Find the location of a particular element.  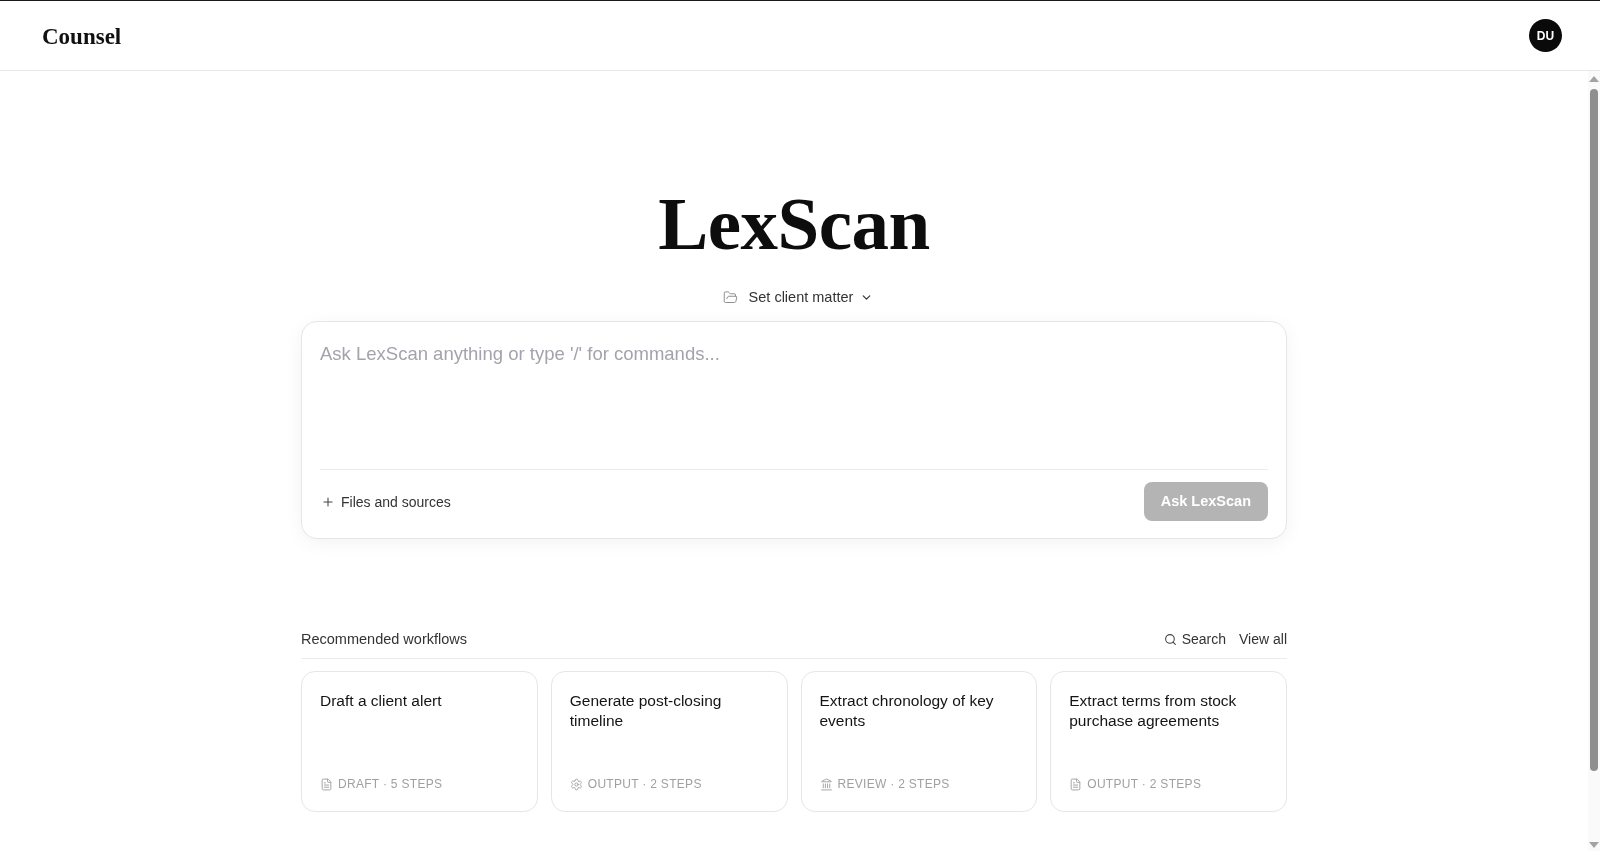

scrollbar is located at coordinates (1594, 461).